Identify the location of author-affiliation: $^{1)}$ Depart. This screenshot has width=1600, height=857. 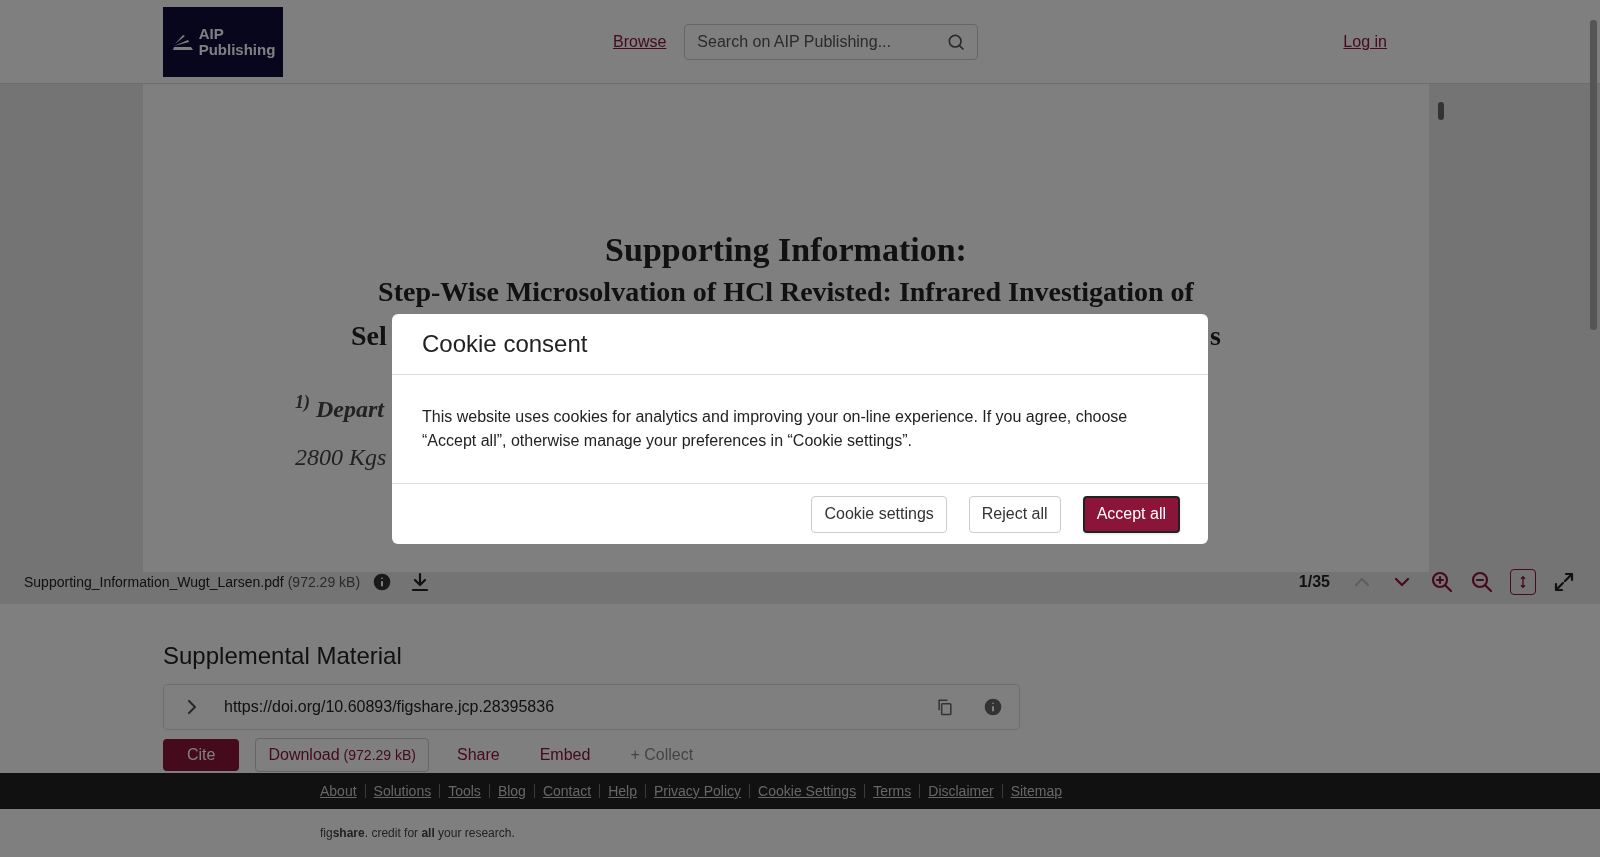
(340, 407).